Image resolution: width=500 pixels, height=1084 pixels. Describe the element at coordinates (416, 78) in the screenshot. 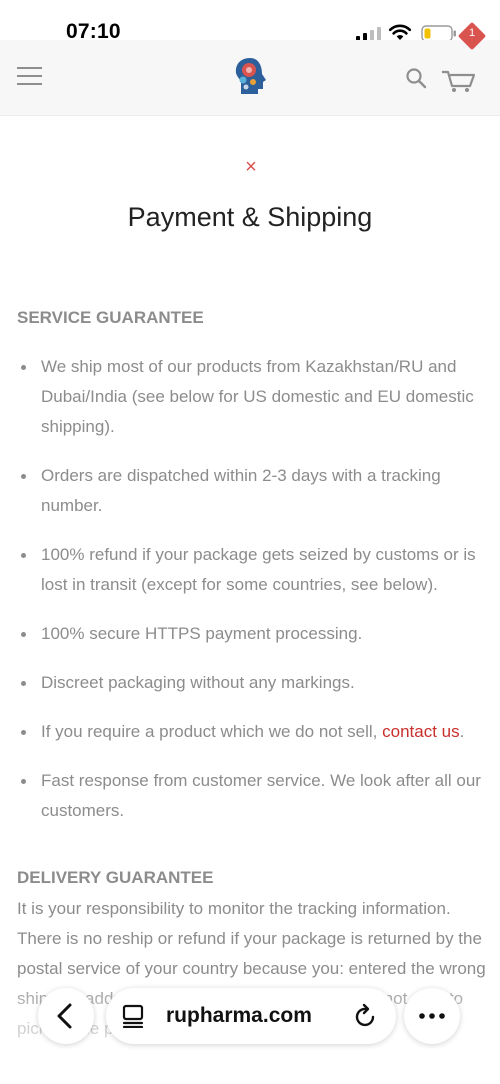

I see `search-icon` at that location.